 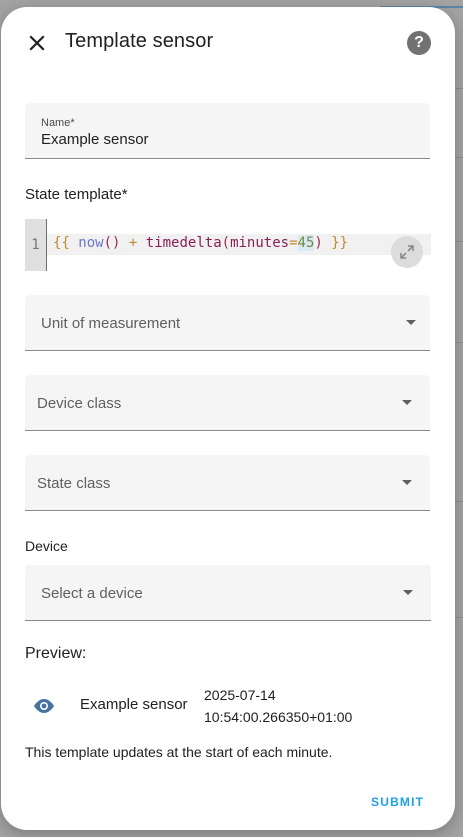 What do you see at coordinates (139, 41) in the screenshot?
I see `dialog-title: Template sensor` at bounding box center [139, 41].